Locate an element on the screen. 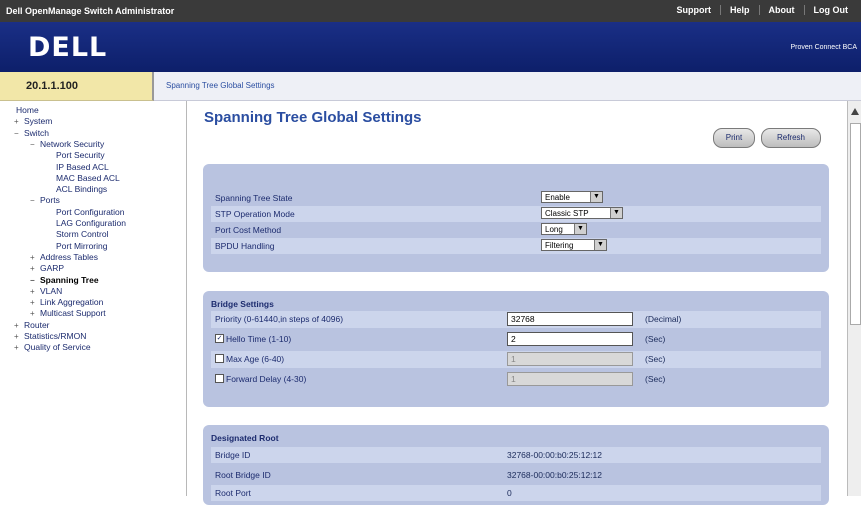 Image resolution: width=861 pixels, height=505 pixels. root-port-row: Root Port 0 is located at coordinates (516, 493).